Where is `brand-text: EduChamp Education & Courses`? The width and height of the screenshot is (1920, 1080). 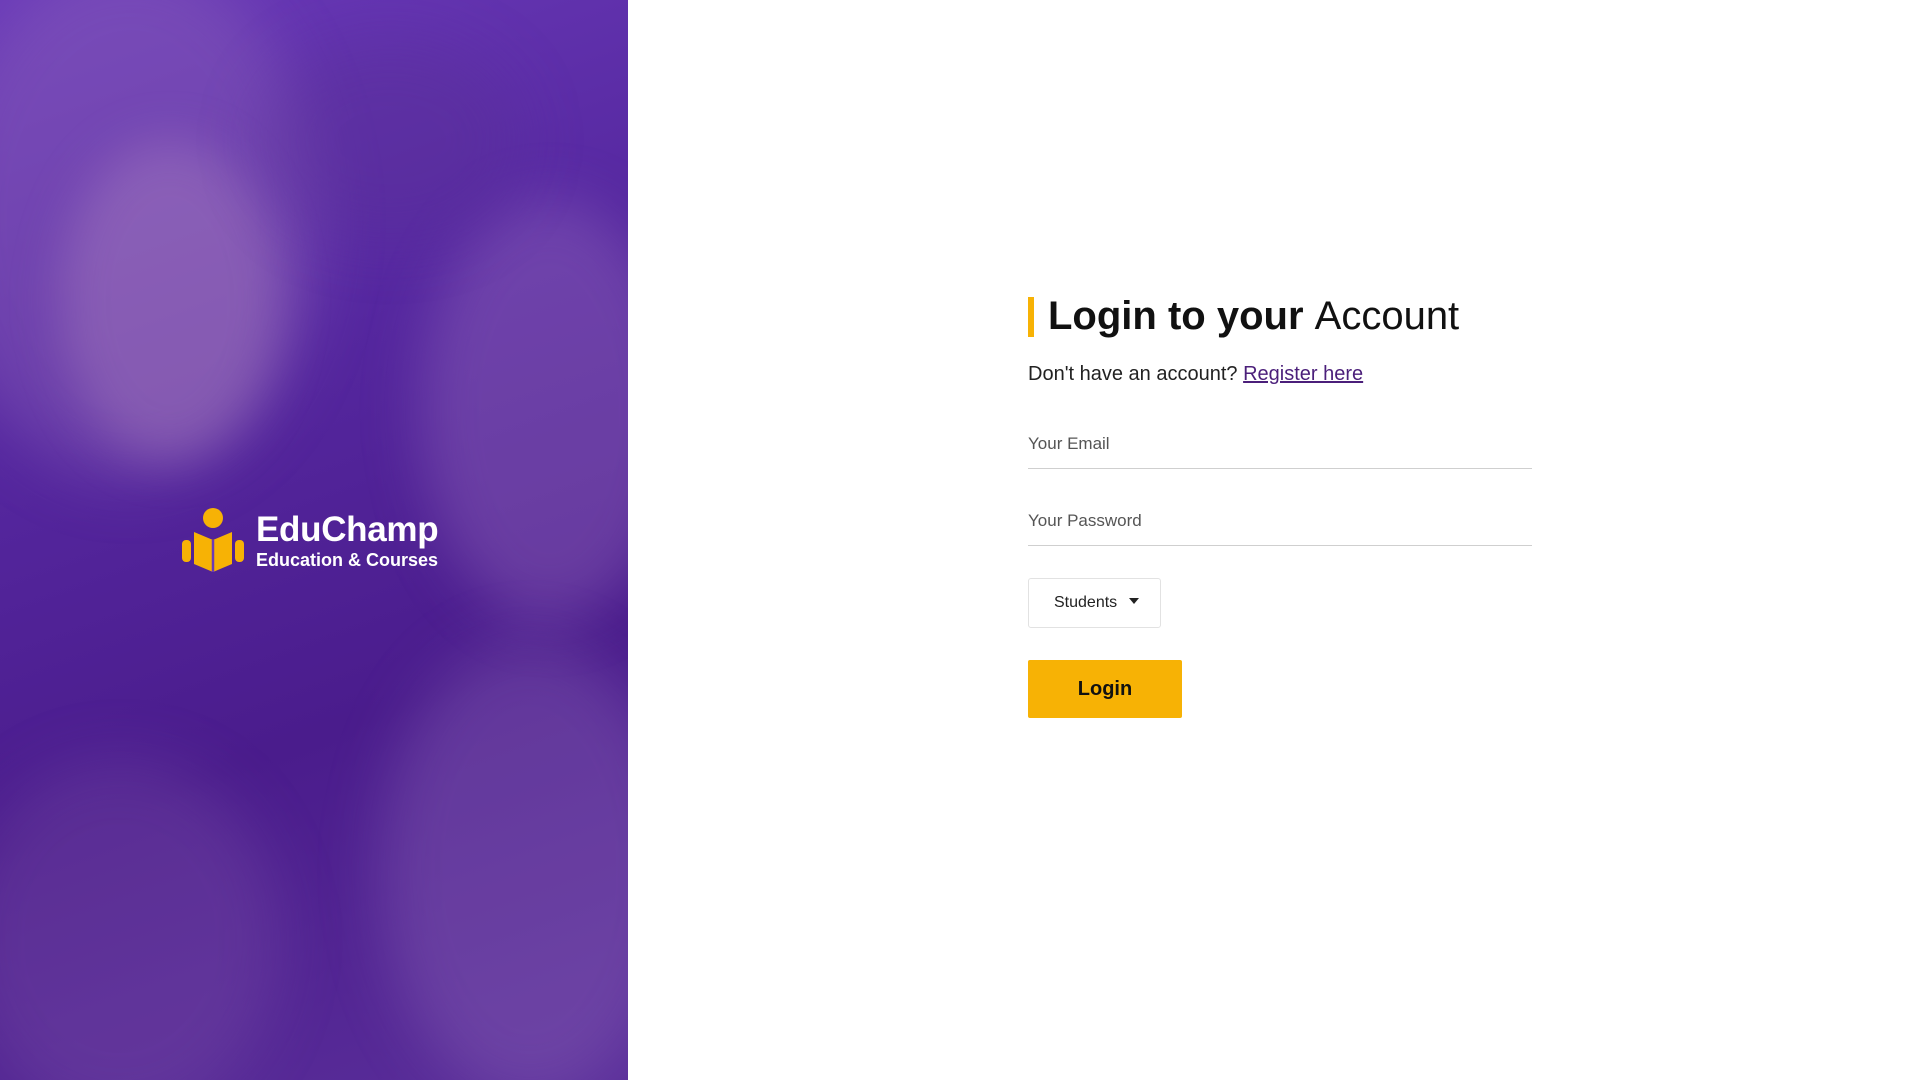
brand-text: EduChamp Education & Courses is located at coordinates (347, 539).